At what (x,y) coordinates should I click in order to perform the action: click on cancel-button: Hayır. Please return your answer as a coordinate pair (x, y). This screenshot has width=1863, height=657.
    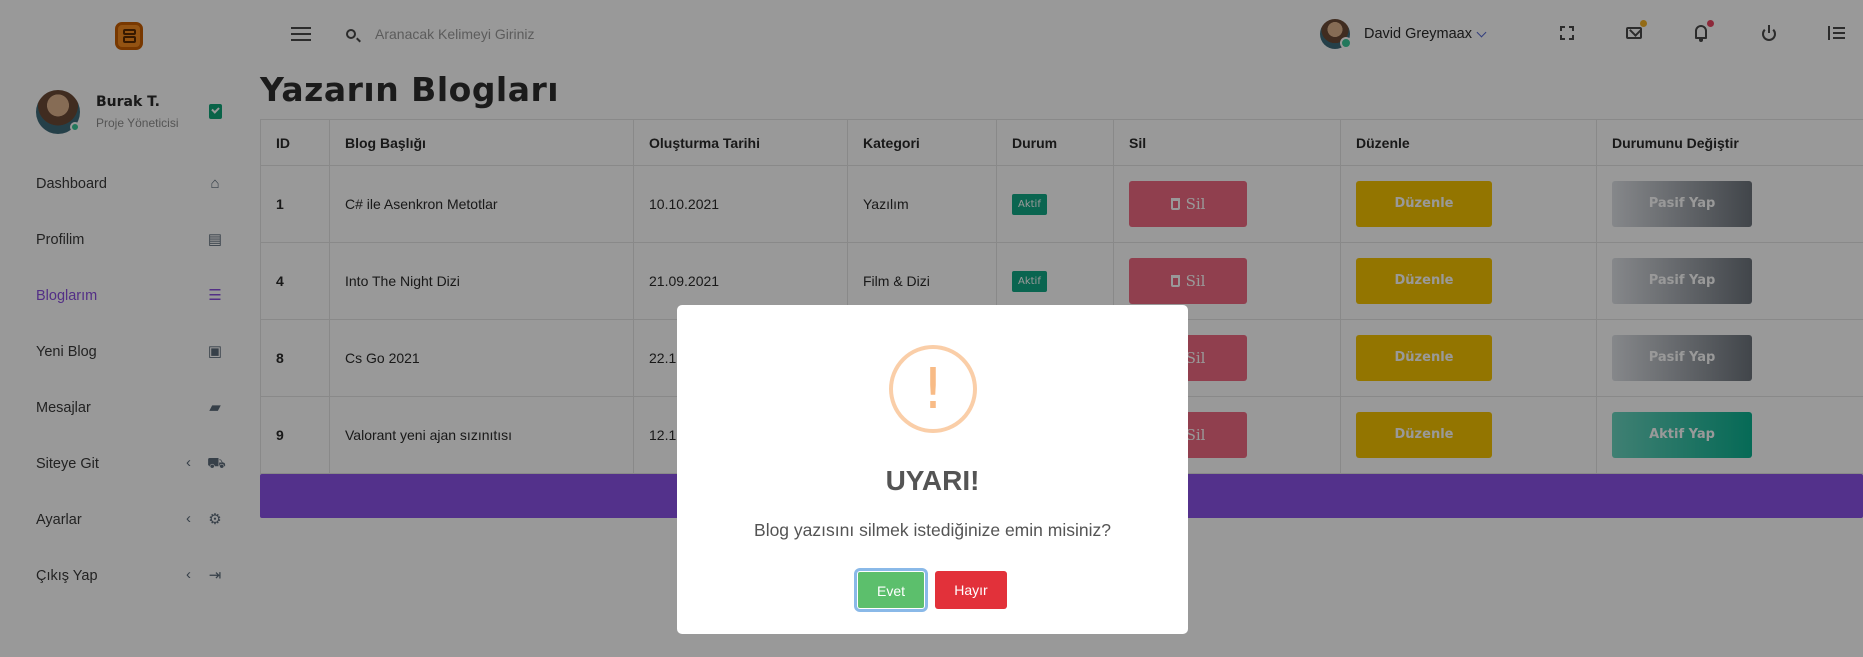
    Looking at the image, I should click on (971, 590).